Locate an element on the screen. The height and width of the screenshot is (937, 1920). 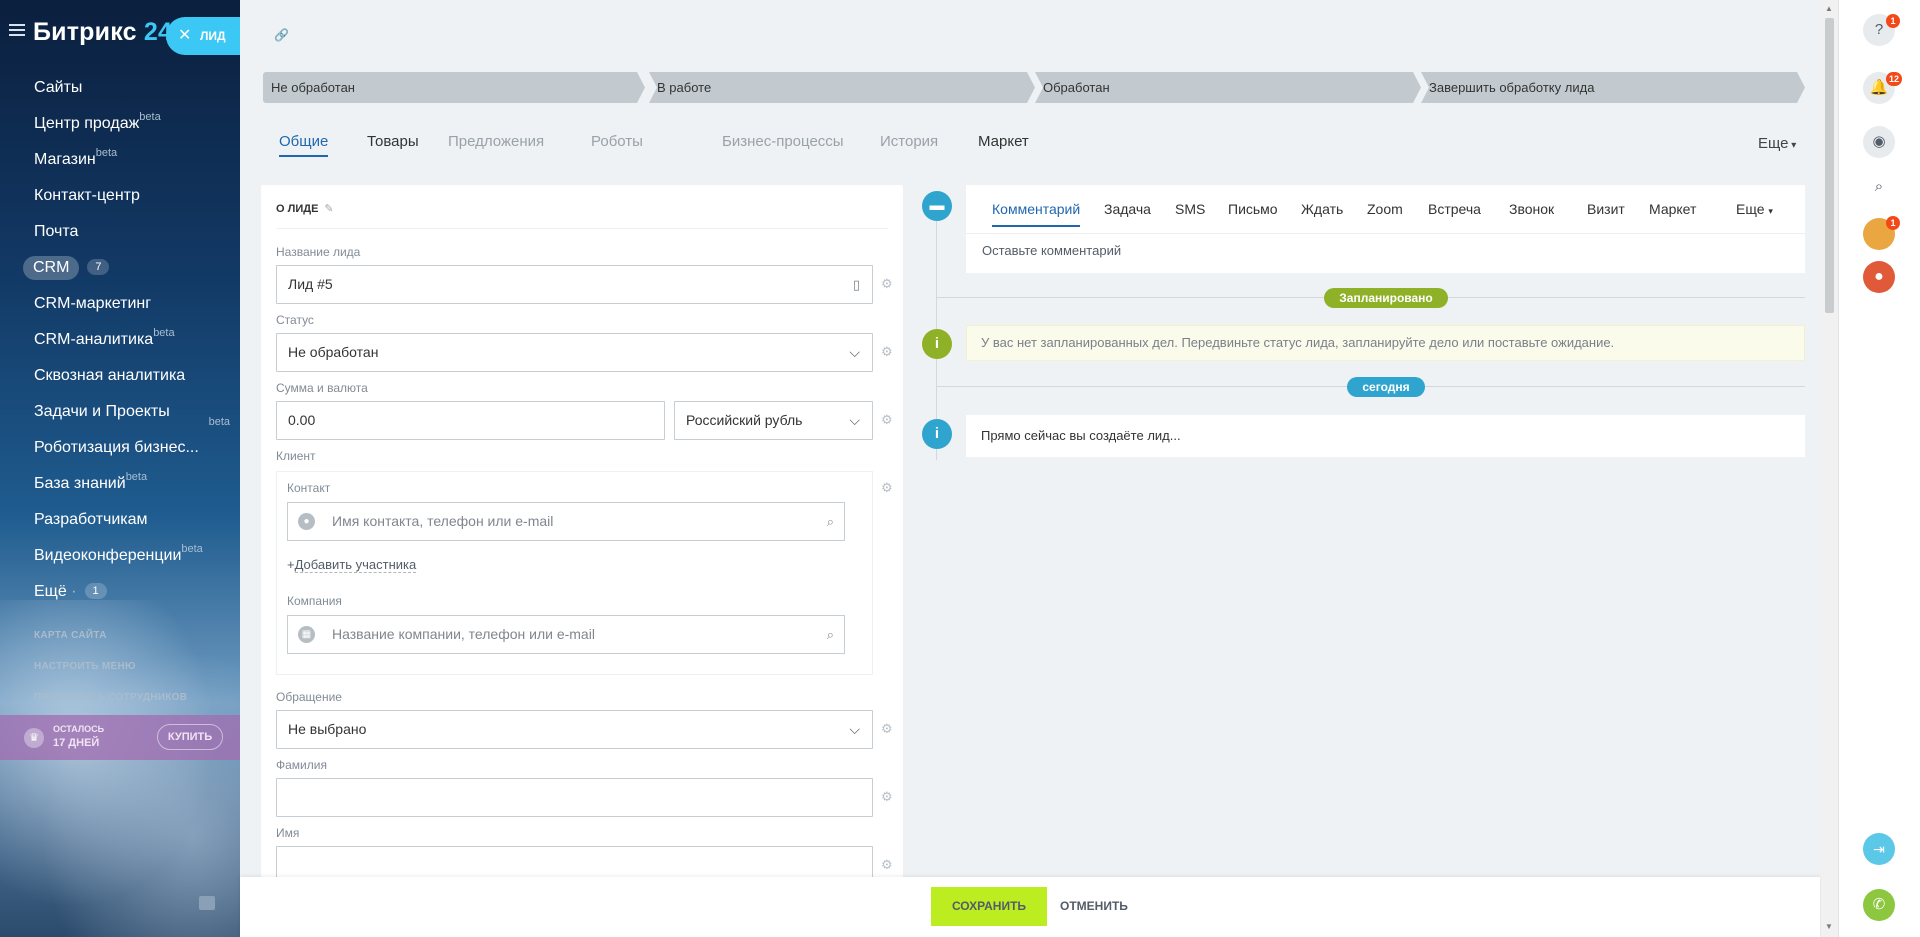
open-lines-icon: ⇥ is located at coordinates (1879, 849).